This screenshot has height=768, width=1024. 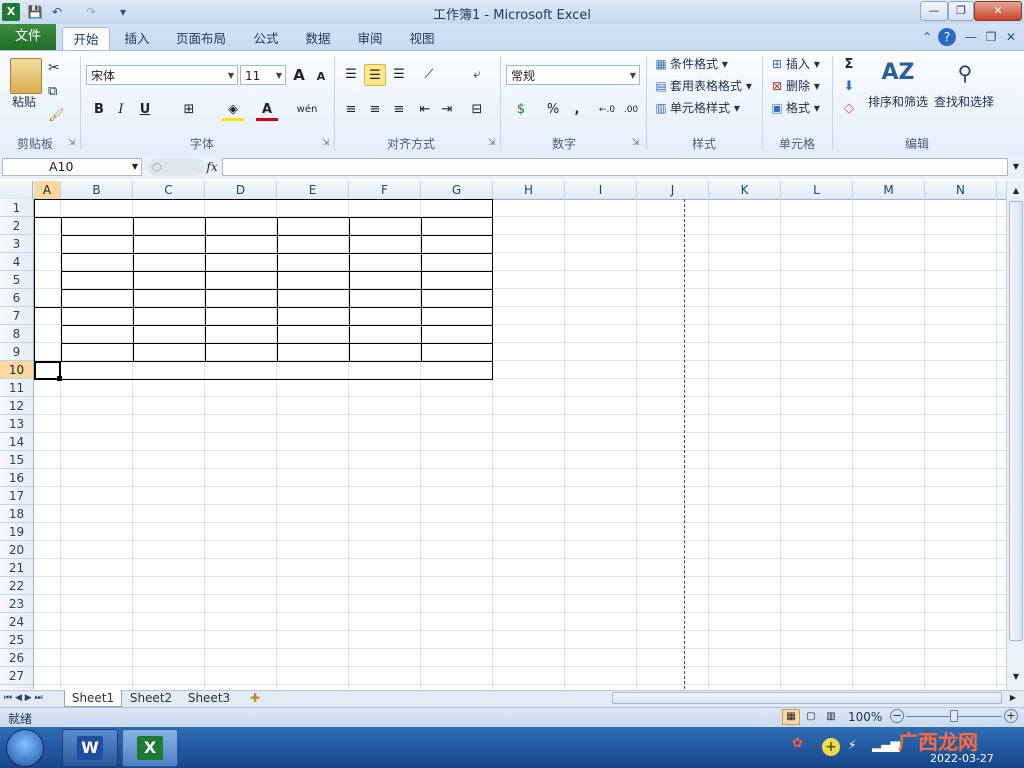 I want to click on merge-center-icon: ⊟, so click(x=477, y=110).